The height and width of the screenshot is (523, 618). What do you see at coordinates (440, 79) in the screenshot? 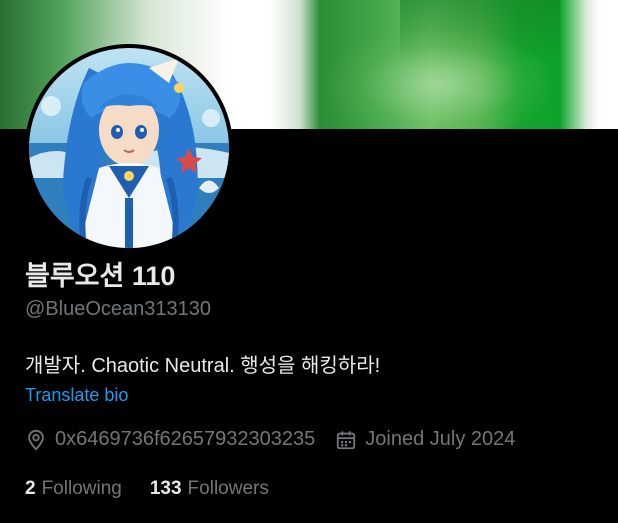
I see `banner-glow` at bounding box center [440, 79].